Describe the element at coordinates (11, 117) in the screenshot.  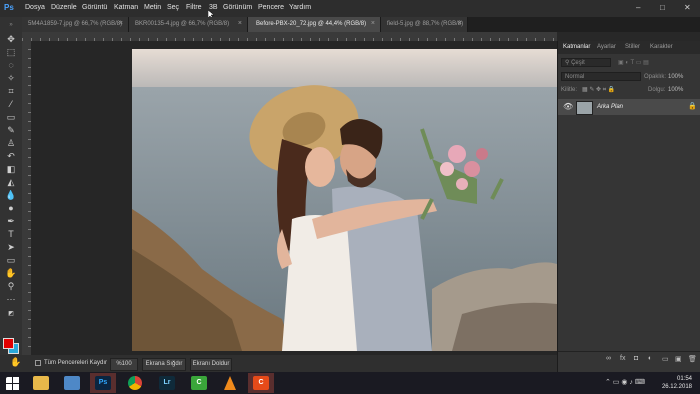
I see `healing-brush-tool-icon: ▭` at that location.